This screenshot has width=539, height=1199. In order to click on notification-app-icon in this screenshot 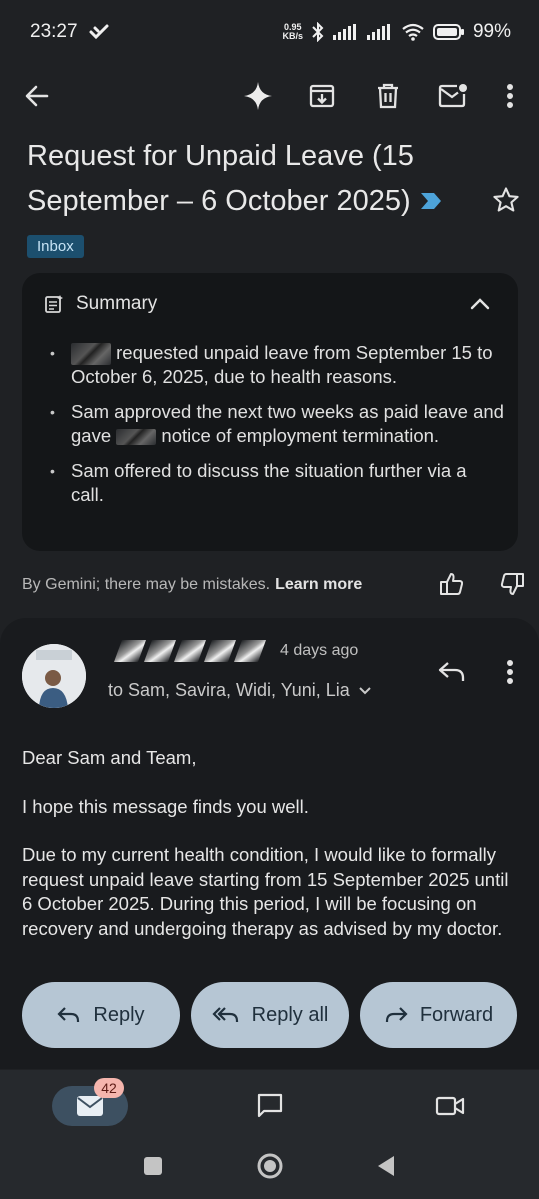, I will do `click(99, 32)`.